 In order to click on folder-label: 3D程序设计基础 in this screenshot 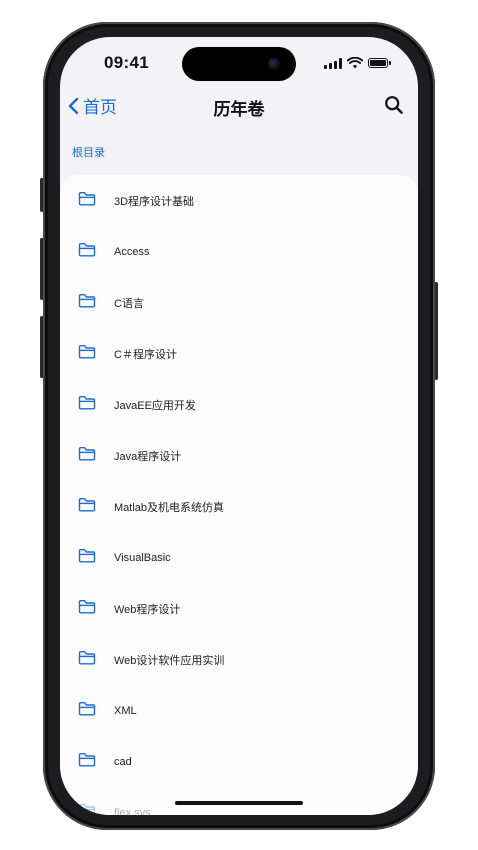, I will do `click(154, 201)`.